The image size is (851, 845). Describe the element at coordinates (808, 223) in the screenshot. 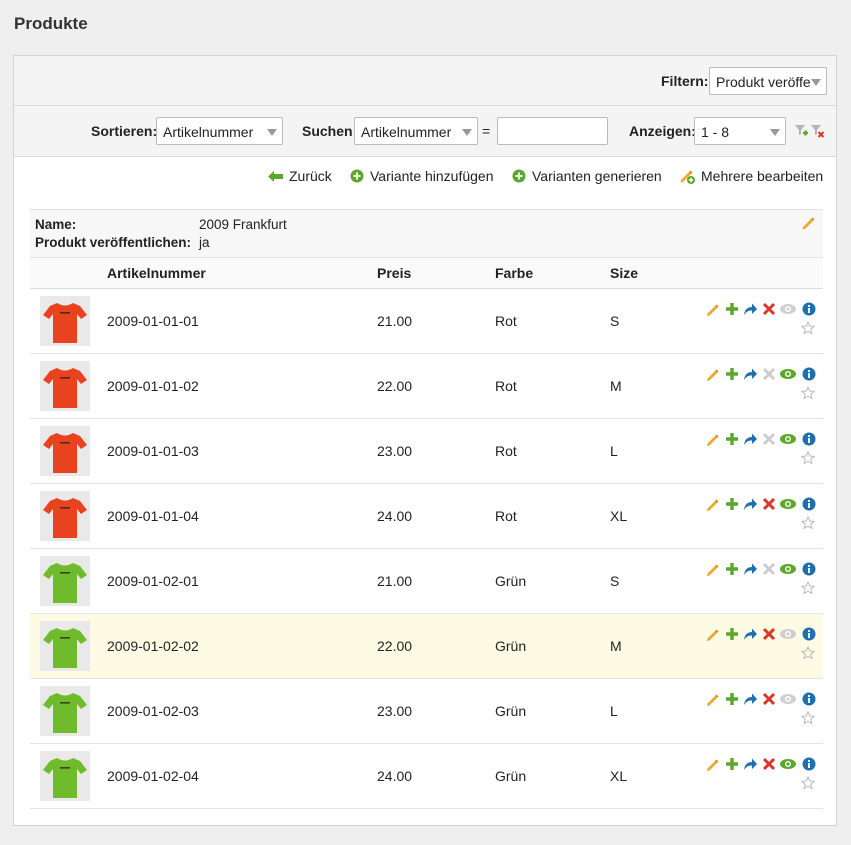

I see `edit-product-pencil-icon` at that location.